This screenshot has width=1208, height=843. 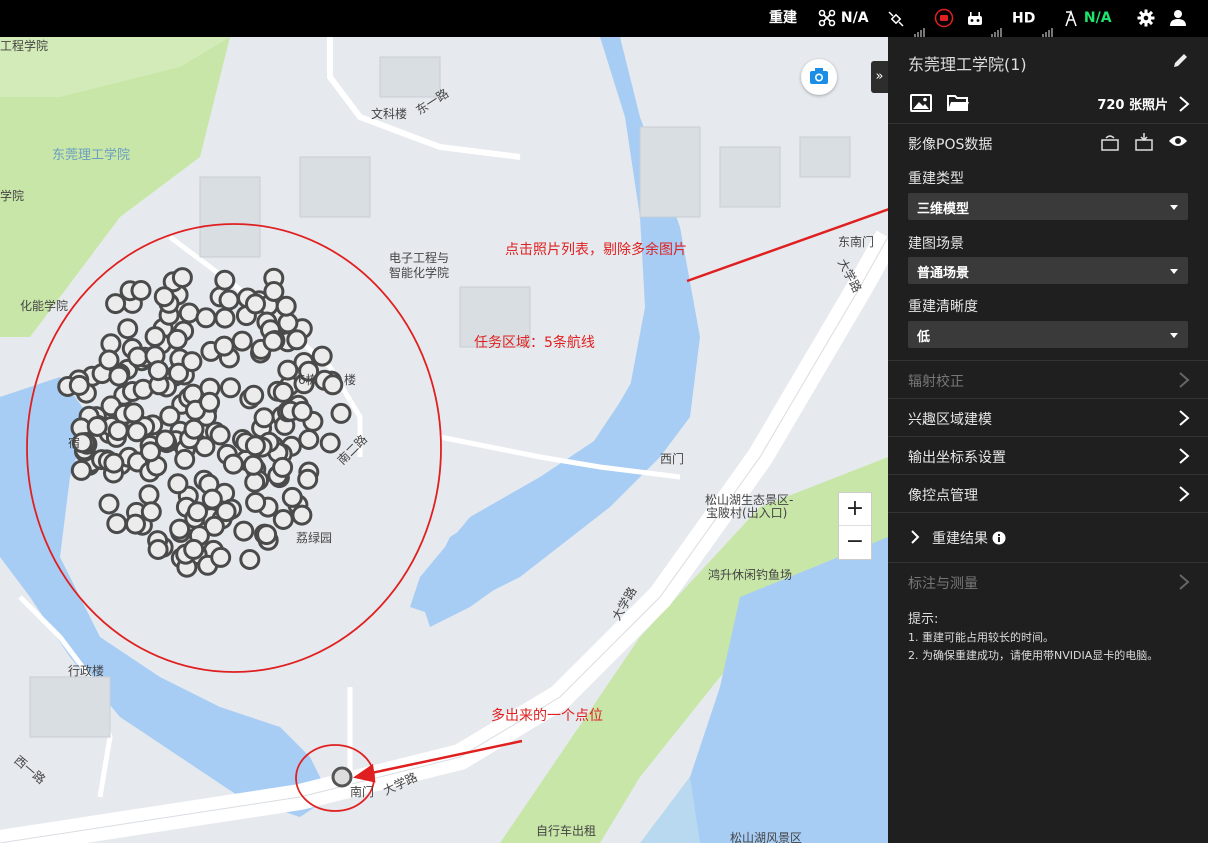 I want to click on camera-button, so click(x=819, y=77).